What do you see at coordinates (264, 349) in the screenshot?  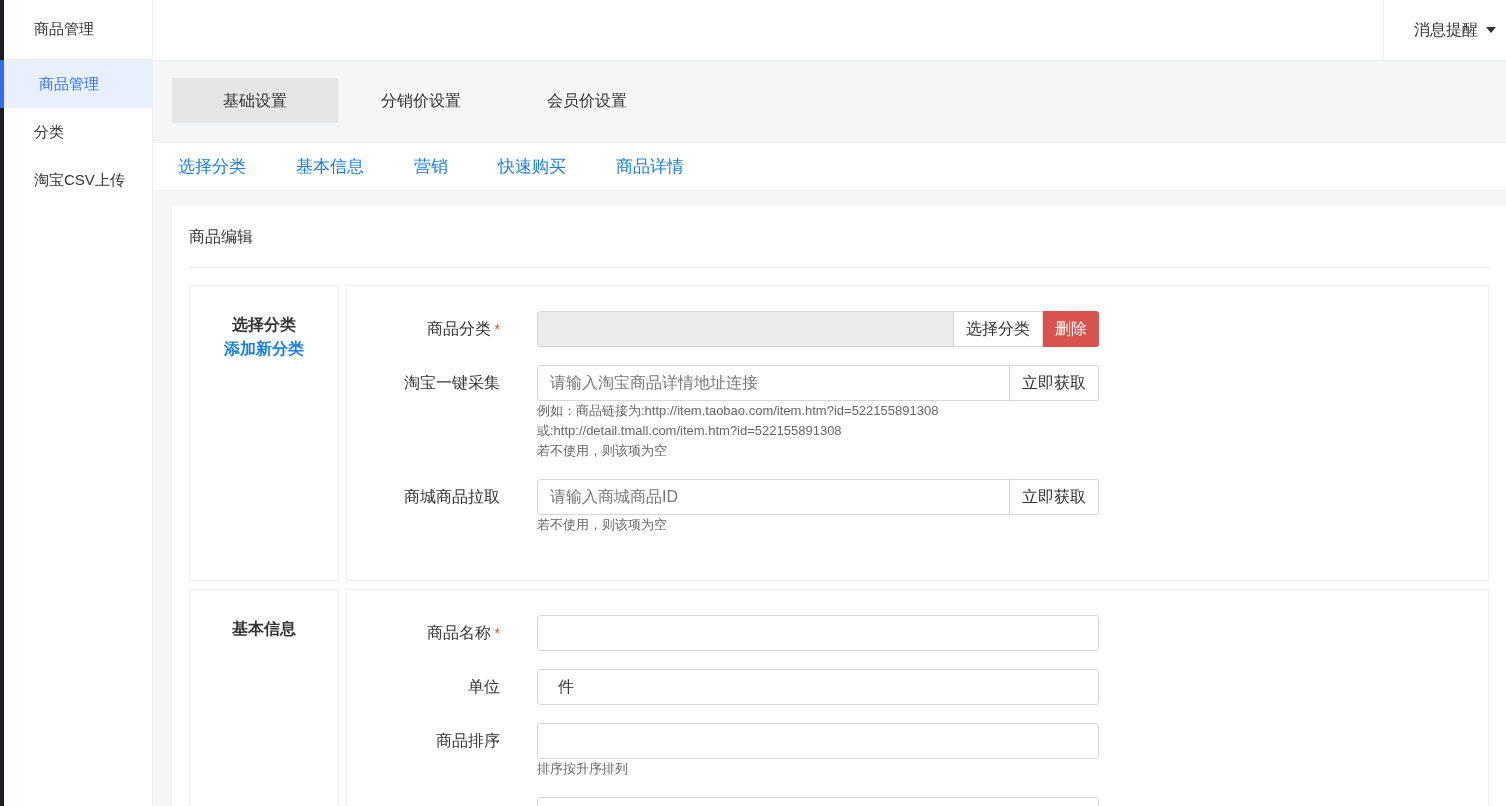 I see `add-category-link: 添加新分类` at bounding box center [264, 349].